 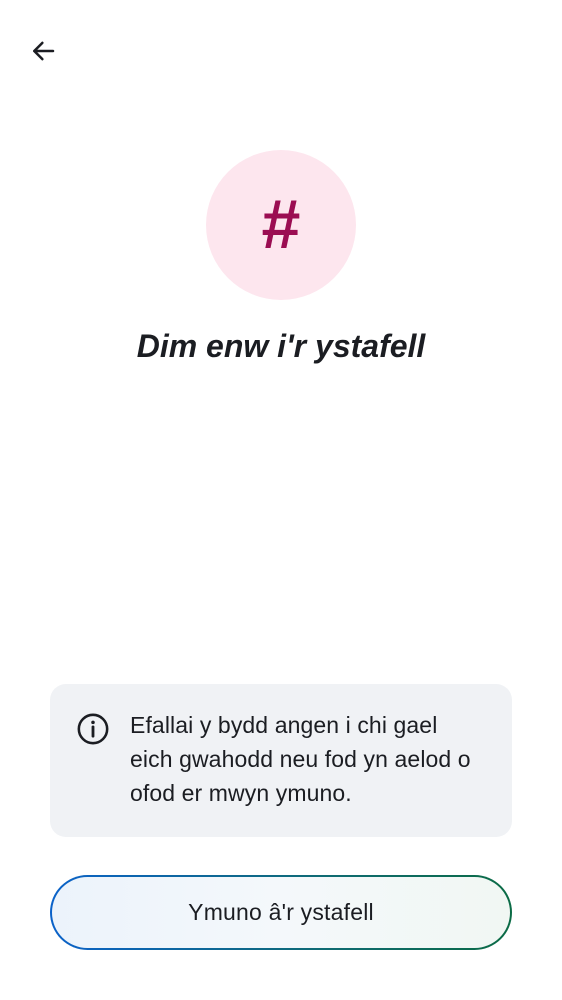 I want to click on join-room-button-surface: Ymuno â'r ystafell, so click(x=281, y=912).